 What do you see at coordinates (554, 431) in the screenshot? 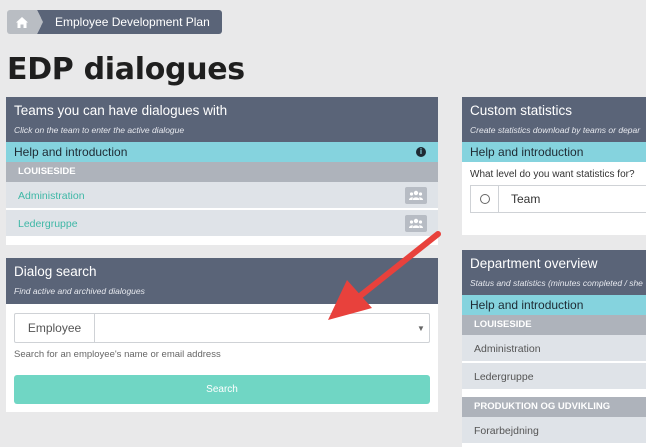
I see `dept-row-forarbejdning: Forarbejdning` at bounding box center [554, 431].